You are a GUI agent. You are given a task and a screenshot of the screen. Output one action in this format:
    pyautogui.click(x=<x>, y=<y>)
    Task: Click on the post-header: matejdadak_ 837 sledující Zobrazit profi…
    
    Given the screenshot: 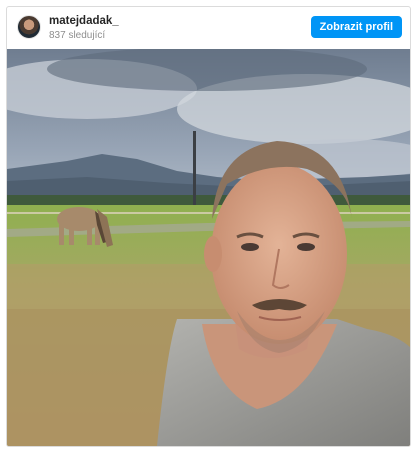 What is the action you would take?
    pyautogui.click(x=208, y=28)
    